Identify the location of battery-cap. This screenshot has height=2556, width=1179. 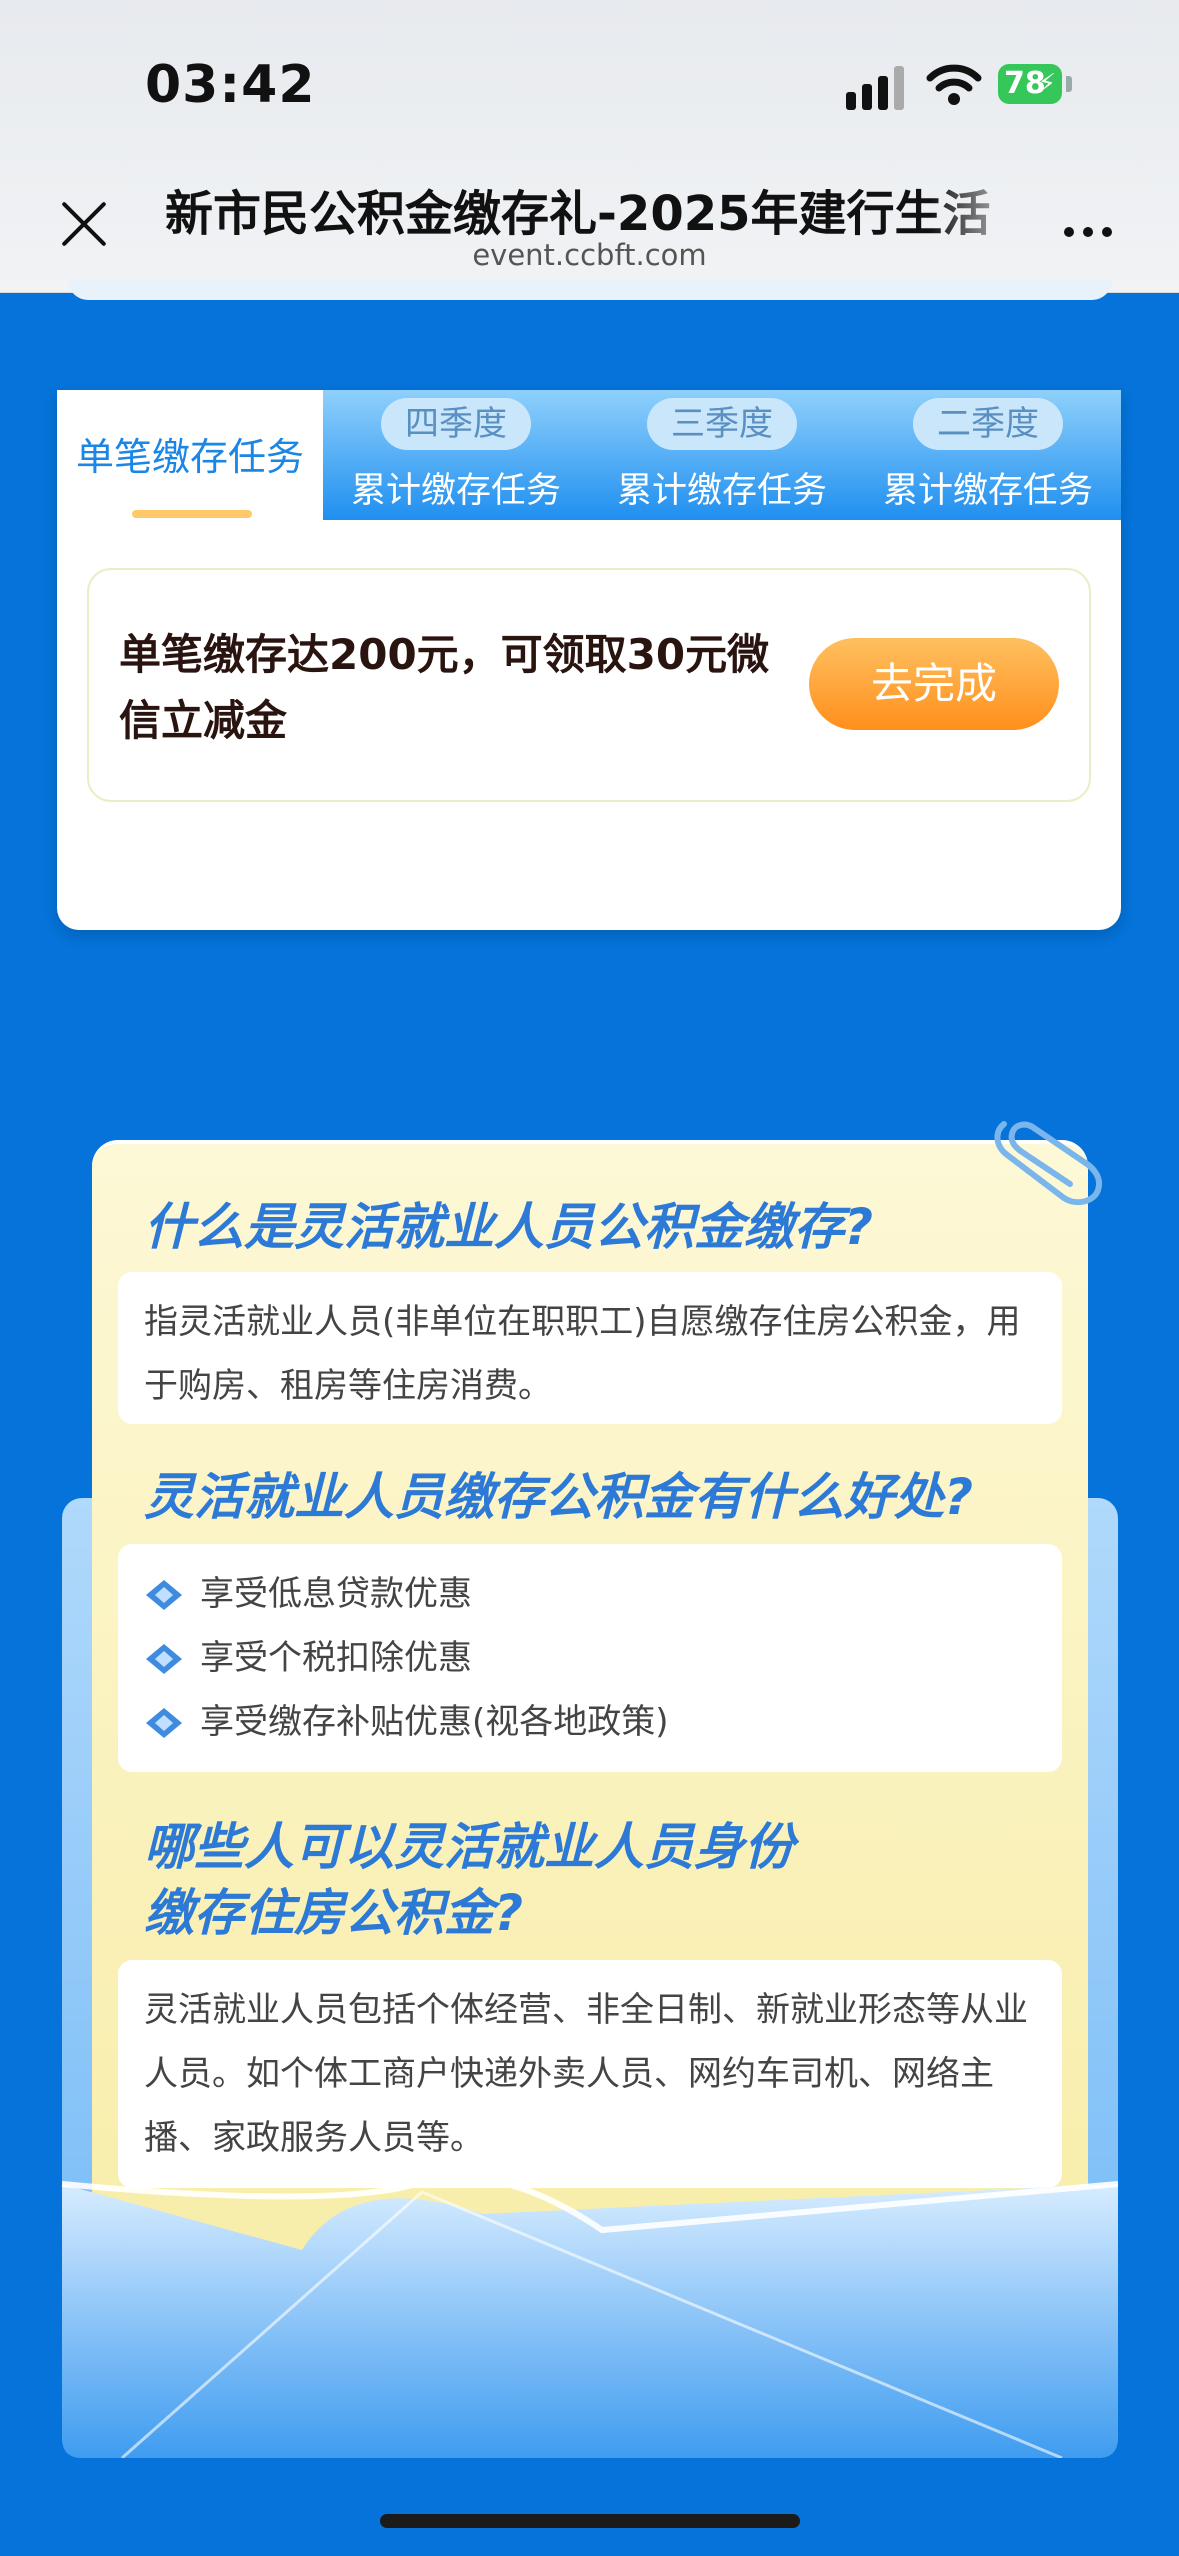
(1069, 84).